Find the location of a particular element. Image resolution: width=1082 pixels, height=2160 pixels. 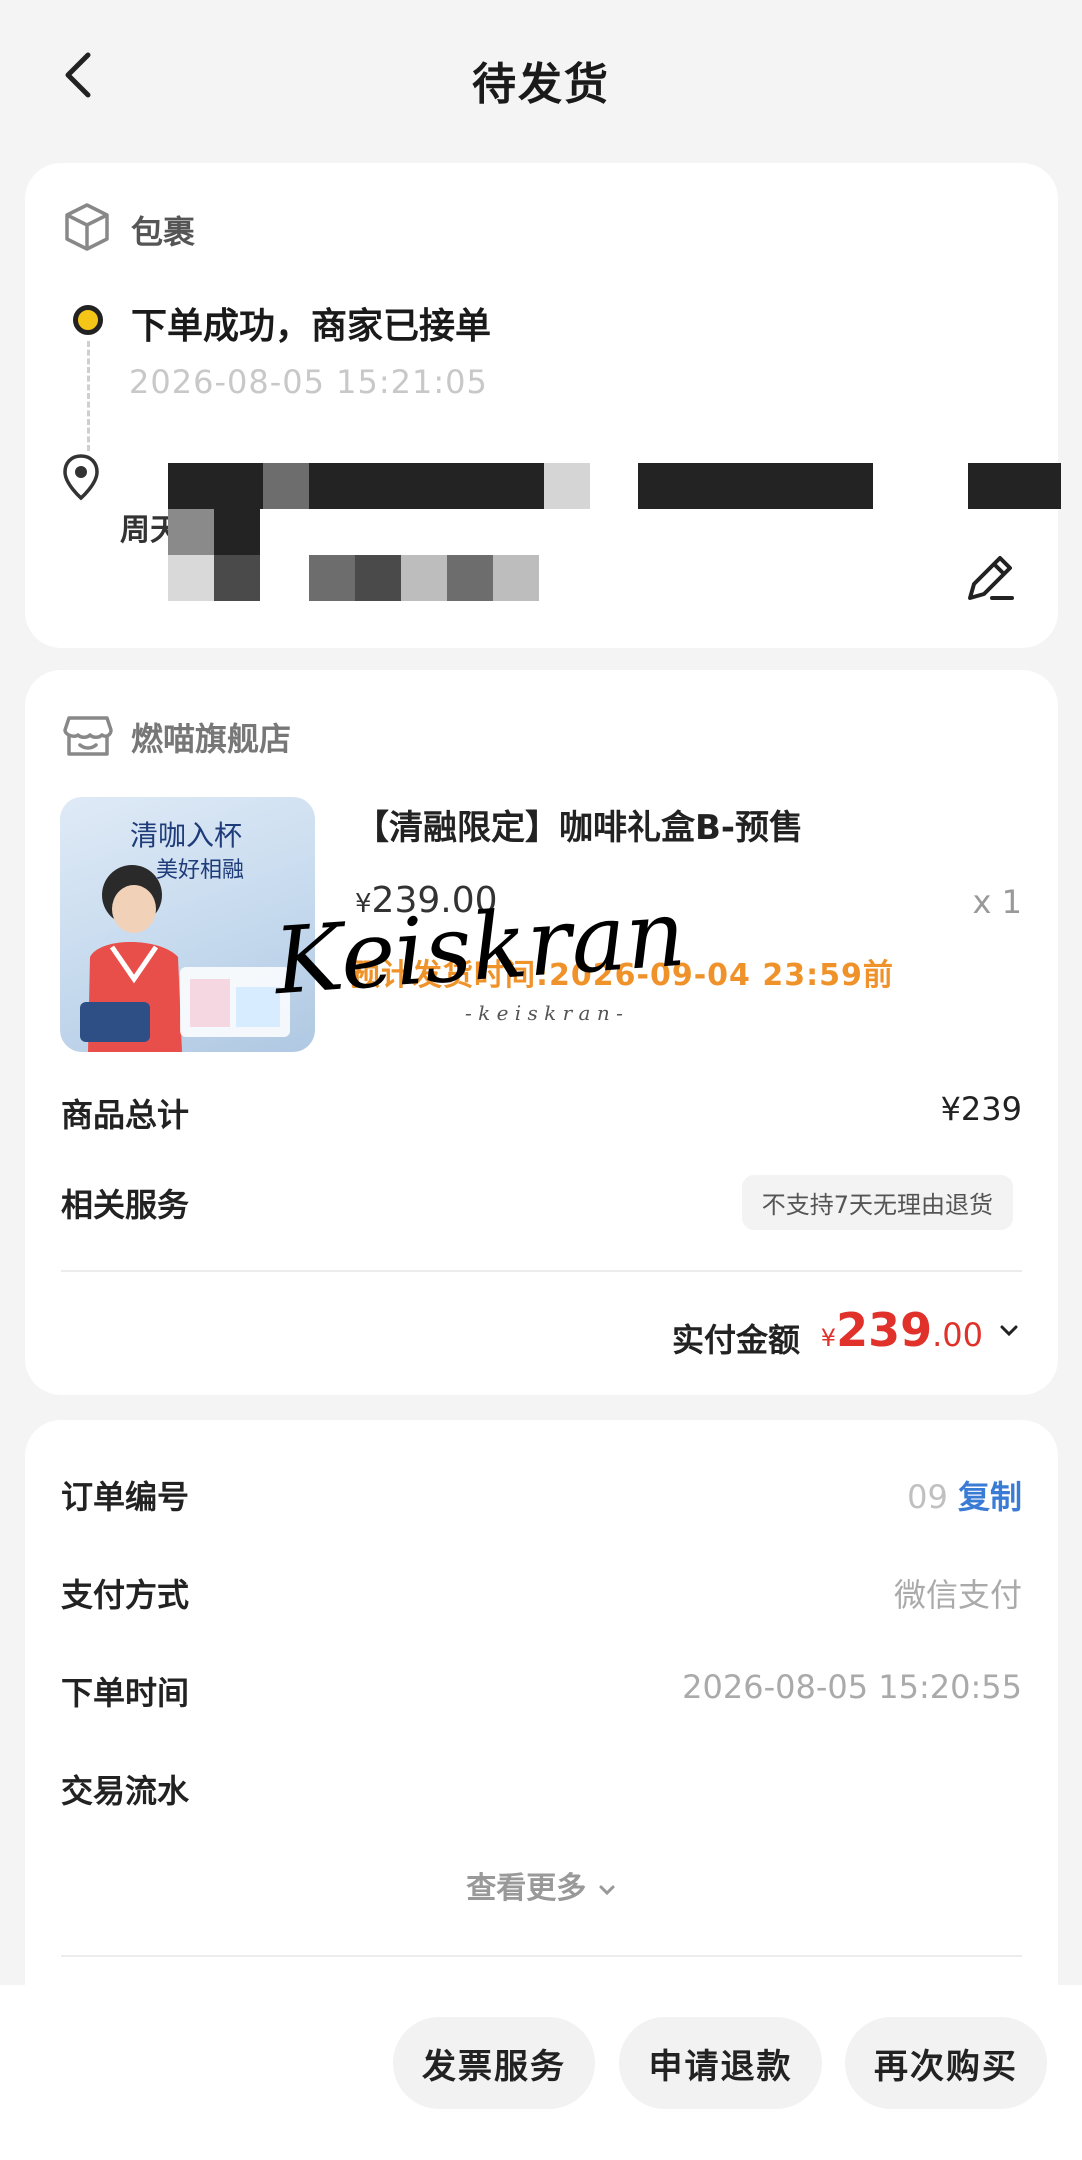

subtotal-value: ¥239 is located at coordinates (981, 1109).